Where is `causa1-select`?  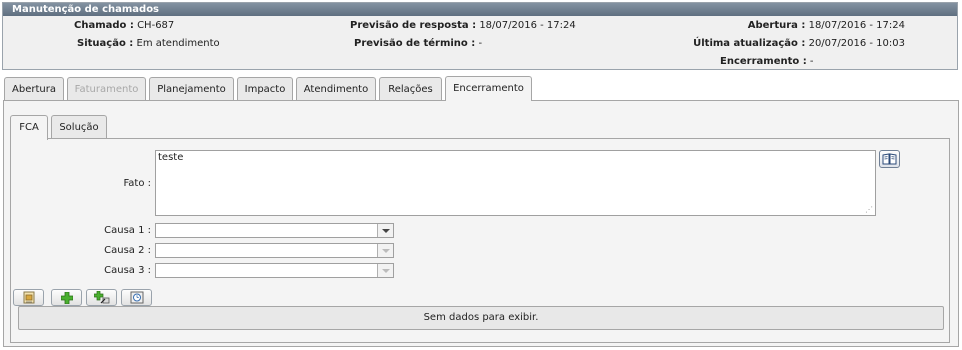
causa1-select is located at coordinates (274, 230).